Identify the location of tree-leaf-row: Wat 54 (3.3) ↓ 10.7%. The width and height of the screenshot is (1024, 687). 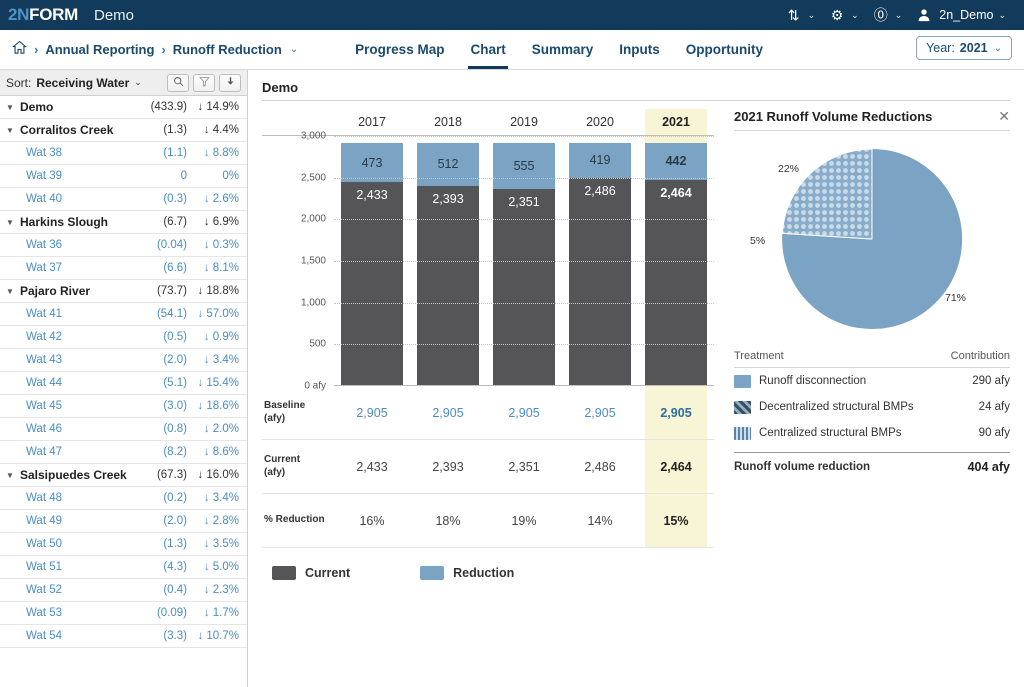
(123, 636).